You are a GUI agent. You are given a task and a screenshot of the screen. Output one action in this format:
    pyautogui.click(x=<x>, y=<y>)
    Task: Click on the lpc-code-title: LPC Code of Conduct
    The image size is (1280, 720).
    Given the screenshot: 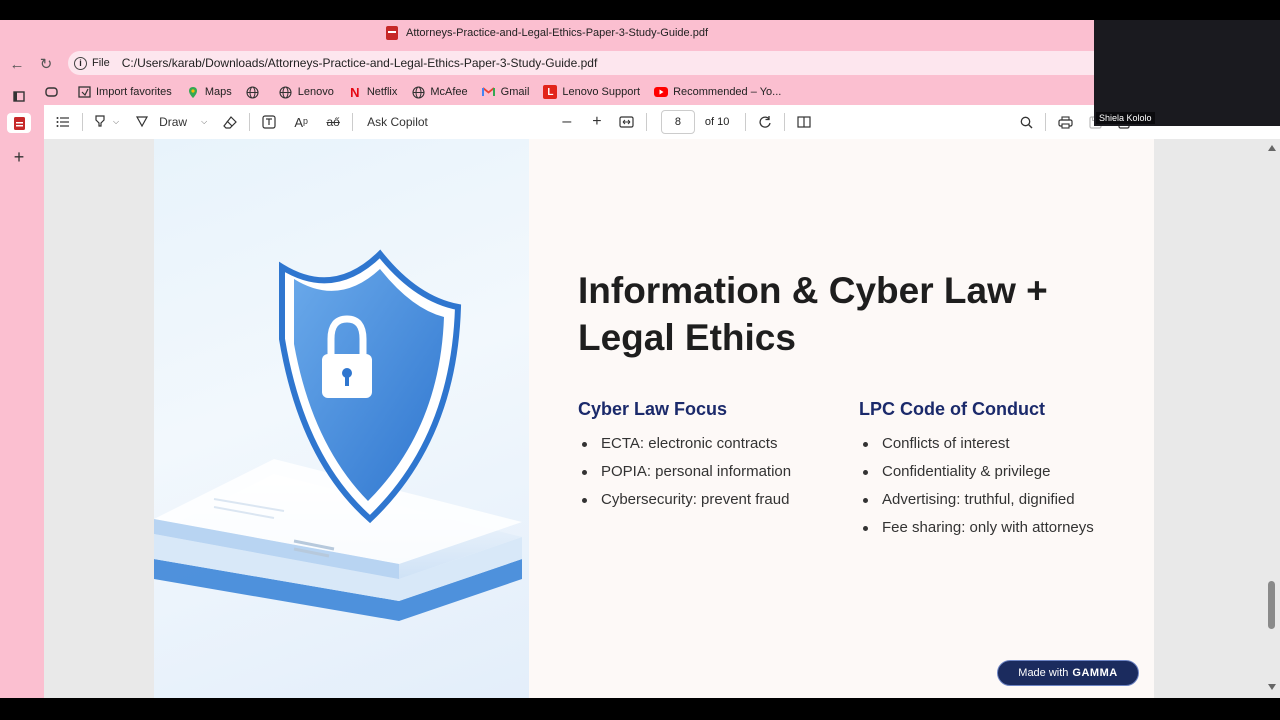 What is the action you would take?
    pyautogui.click(x=952, y=409)
    